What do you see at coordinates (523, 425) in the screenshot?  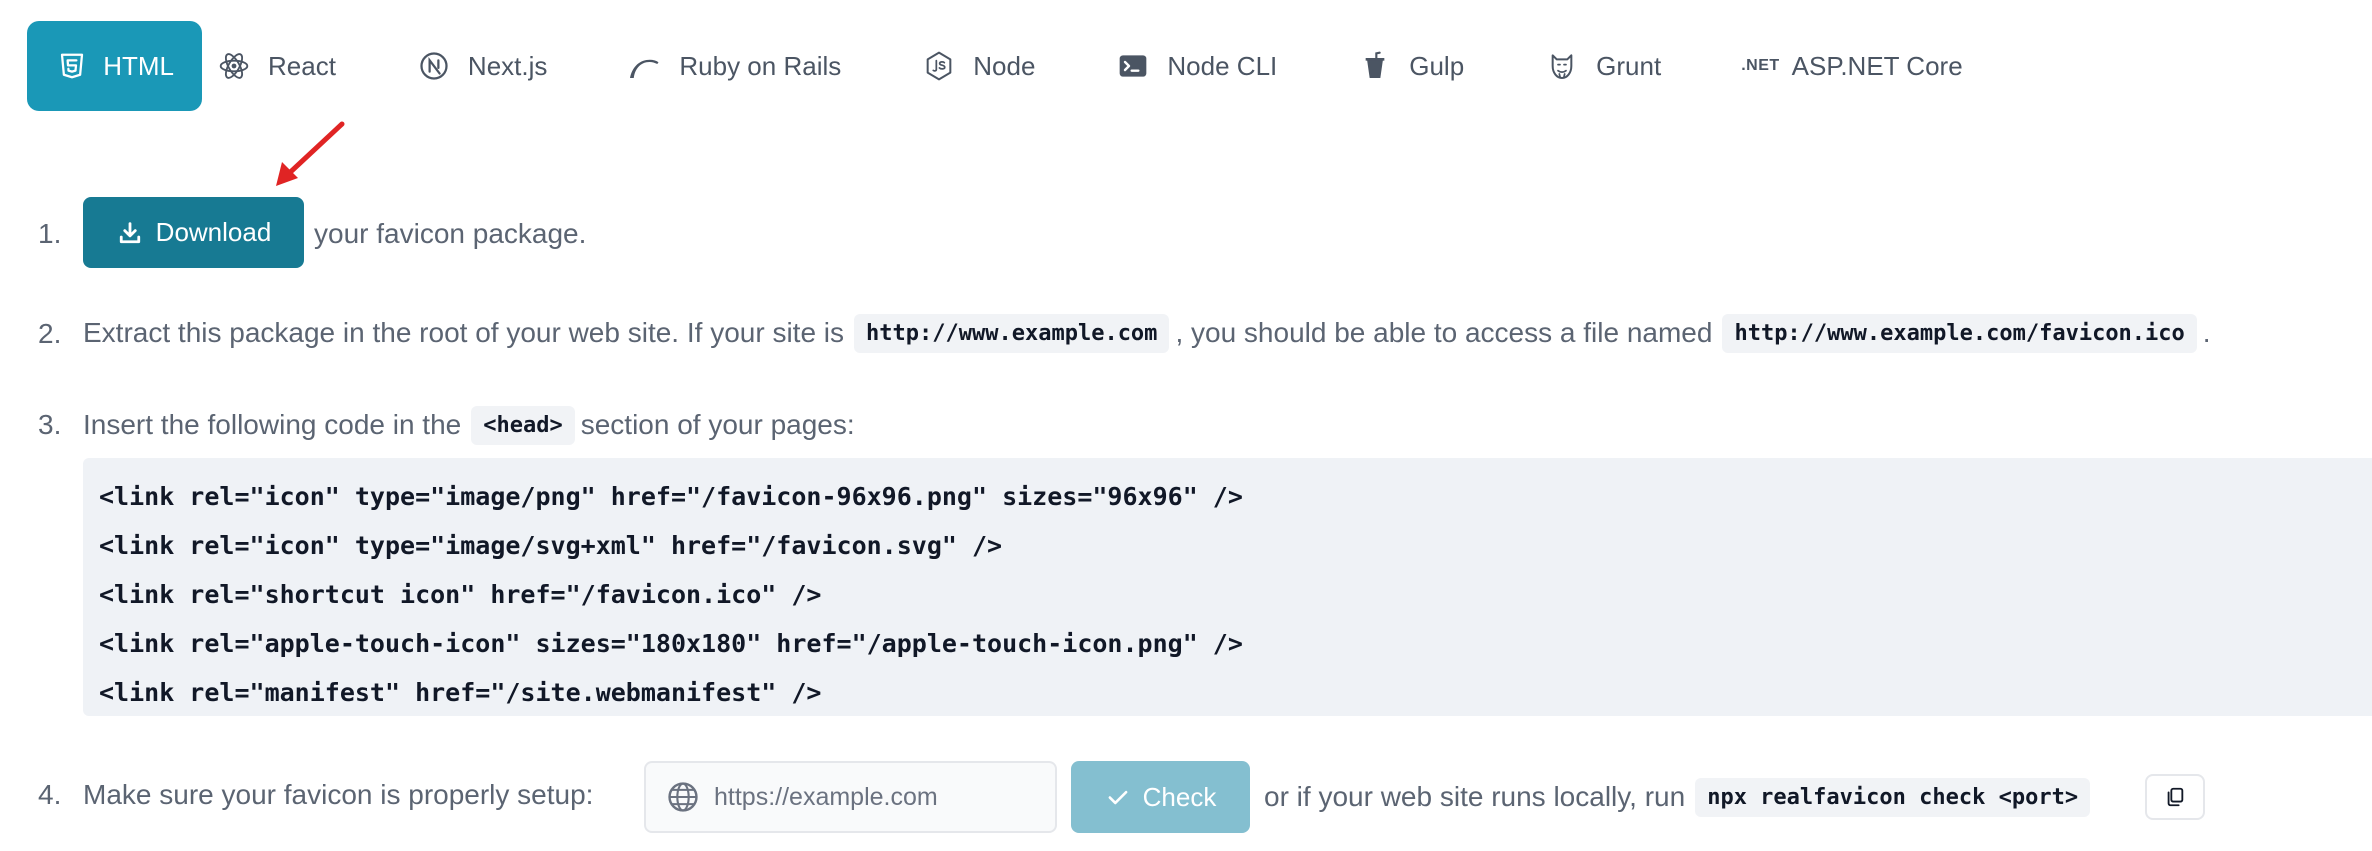 I see `head-tag-code: <head>` at bounding box center [523, 425].